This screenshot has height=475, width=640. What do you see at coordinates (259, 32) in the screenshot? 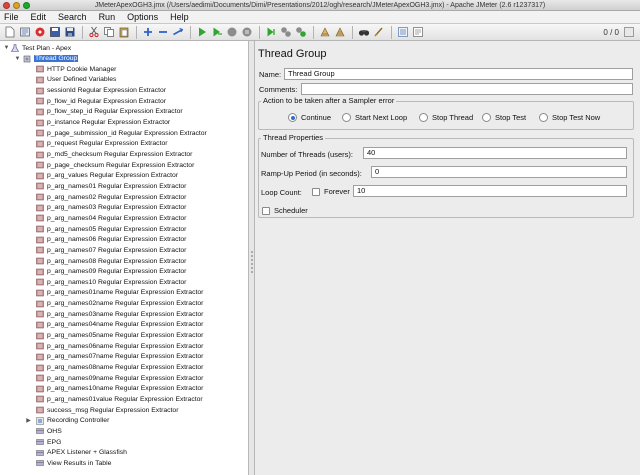
I see `toolbar-separator` at bounding box center [259, 32].